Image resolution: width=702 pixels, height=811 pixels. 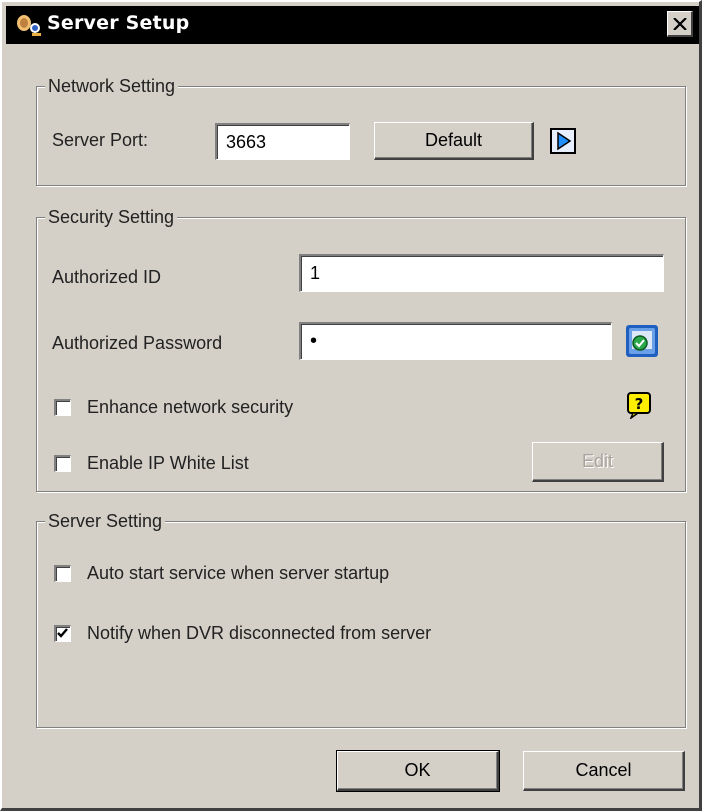 What do you see at coordinates (118, 23) in the screenshot?
I see `window-title: Server Setup` at bounding box center [118, 23].